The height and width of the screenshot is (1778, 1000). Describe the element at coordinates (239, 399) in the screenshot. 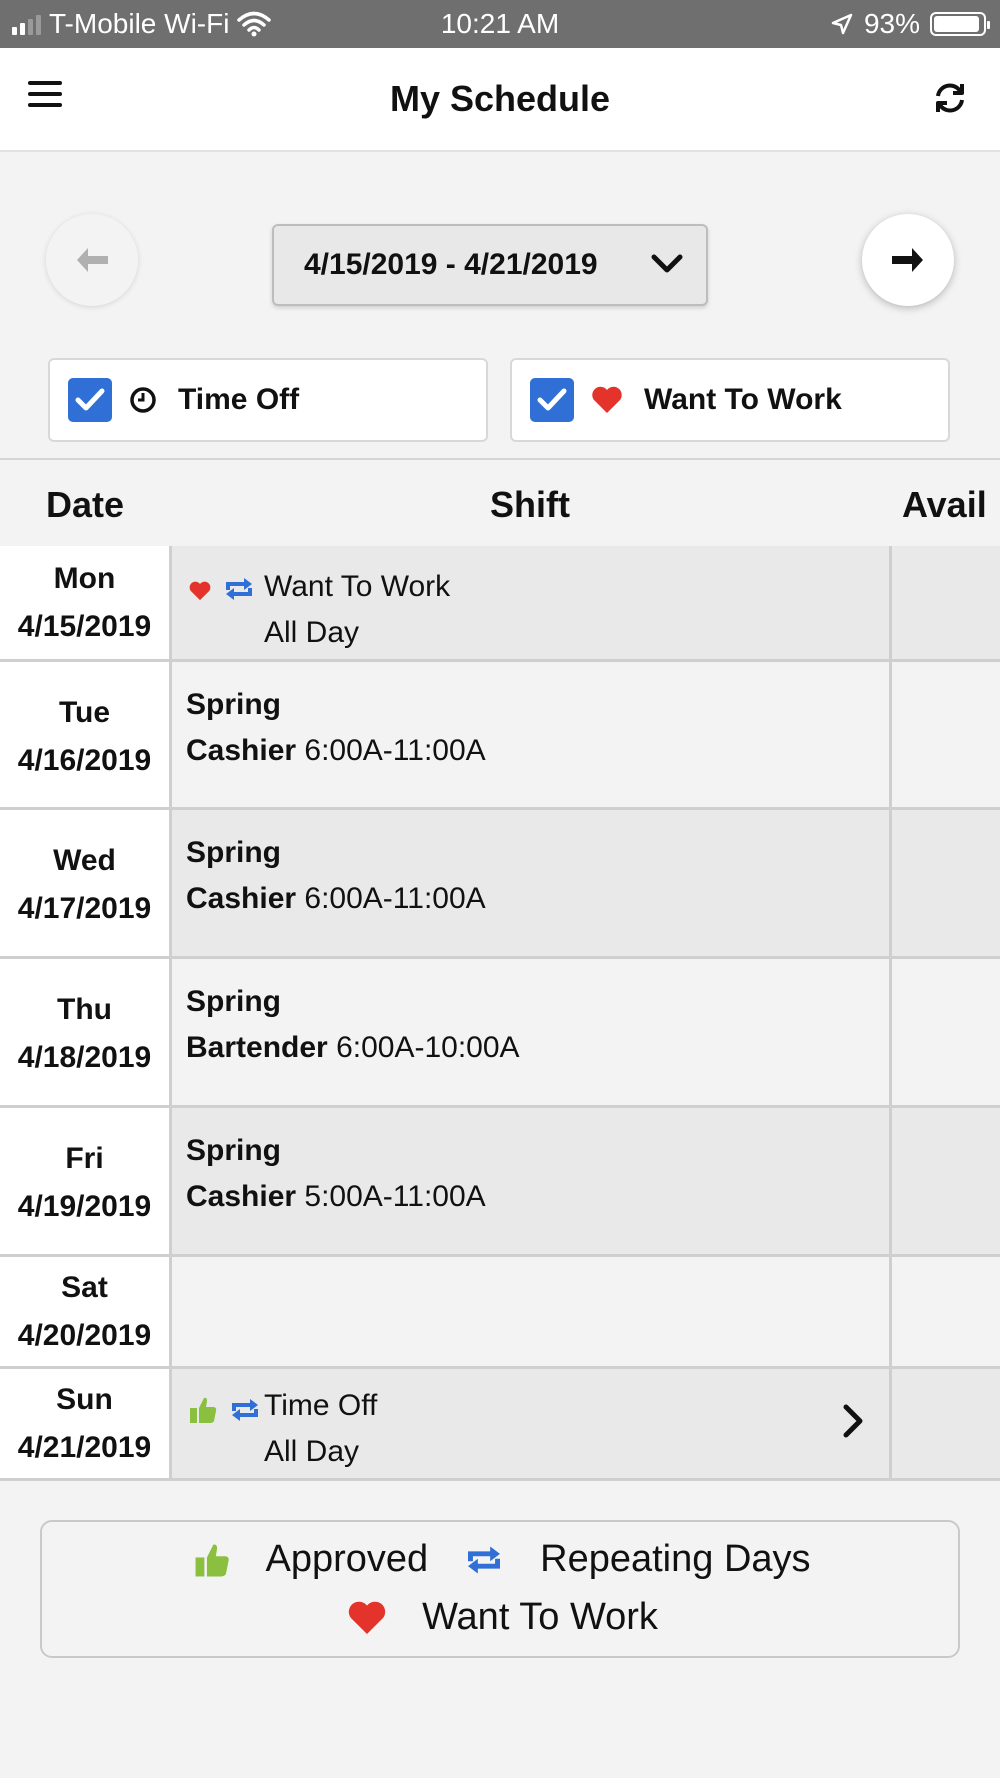

I see `time-off-filter-label: Time Off` at that location.